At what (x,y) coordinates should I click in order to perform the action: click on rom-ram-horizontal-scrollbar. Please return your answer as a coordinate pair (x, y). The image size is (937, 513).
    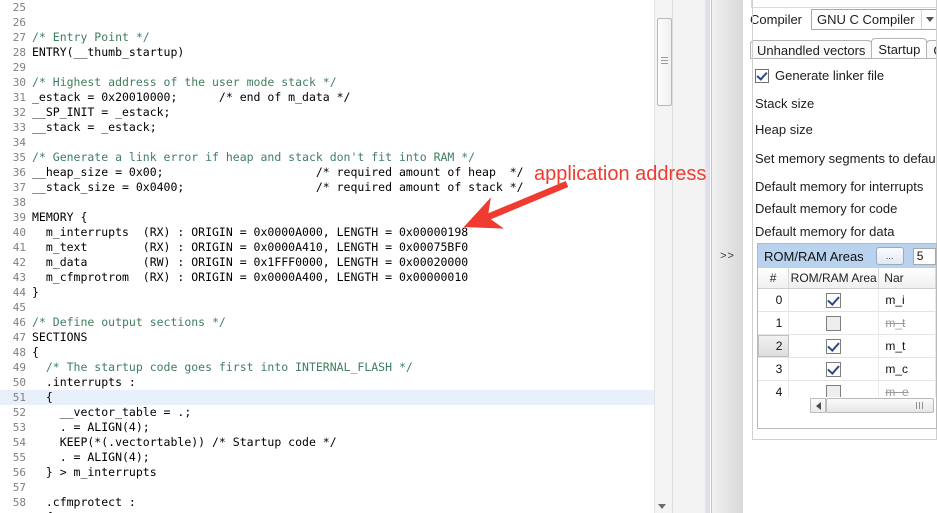
    Looking at the image, I should click on (847, 405).